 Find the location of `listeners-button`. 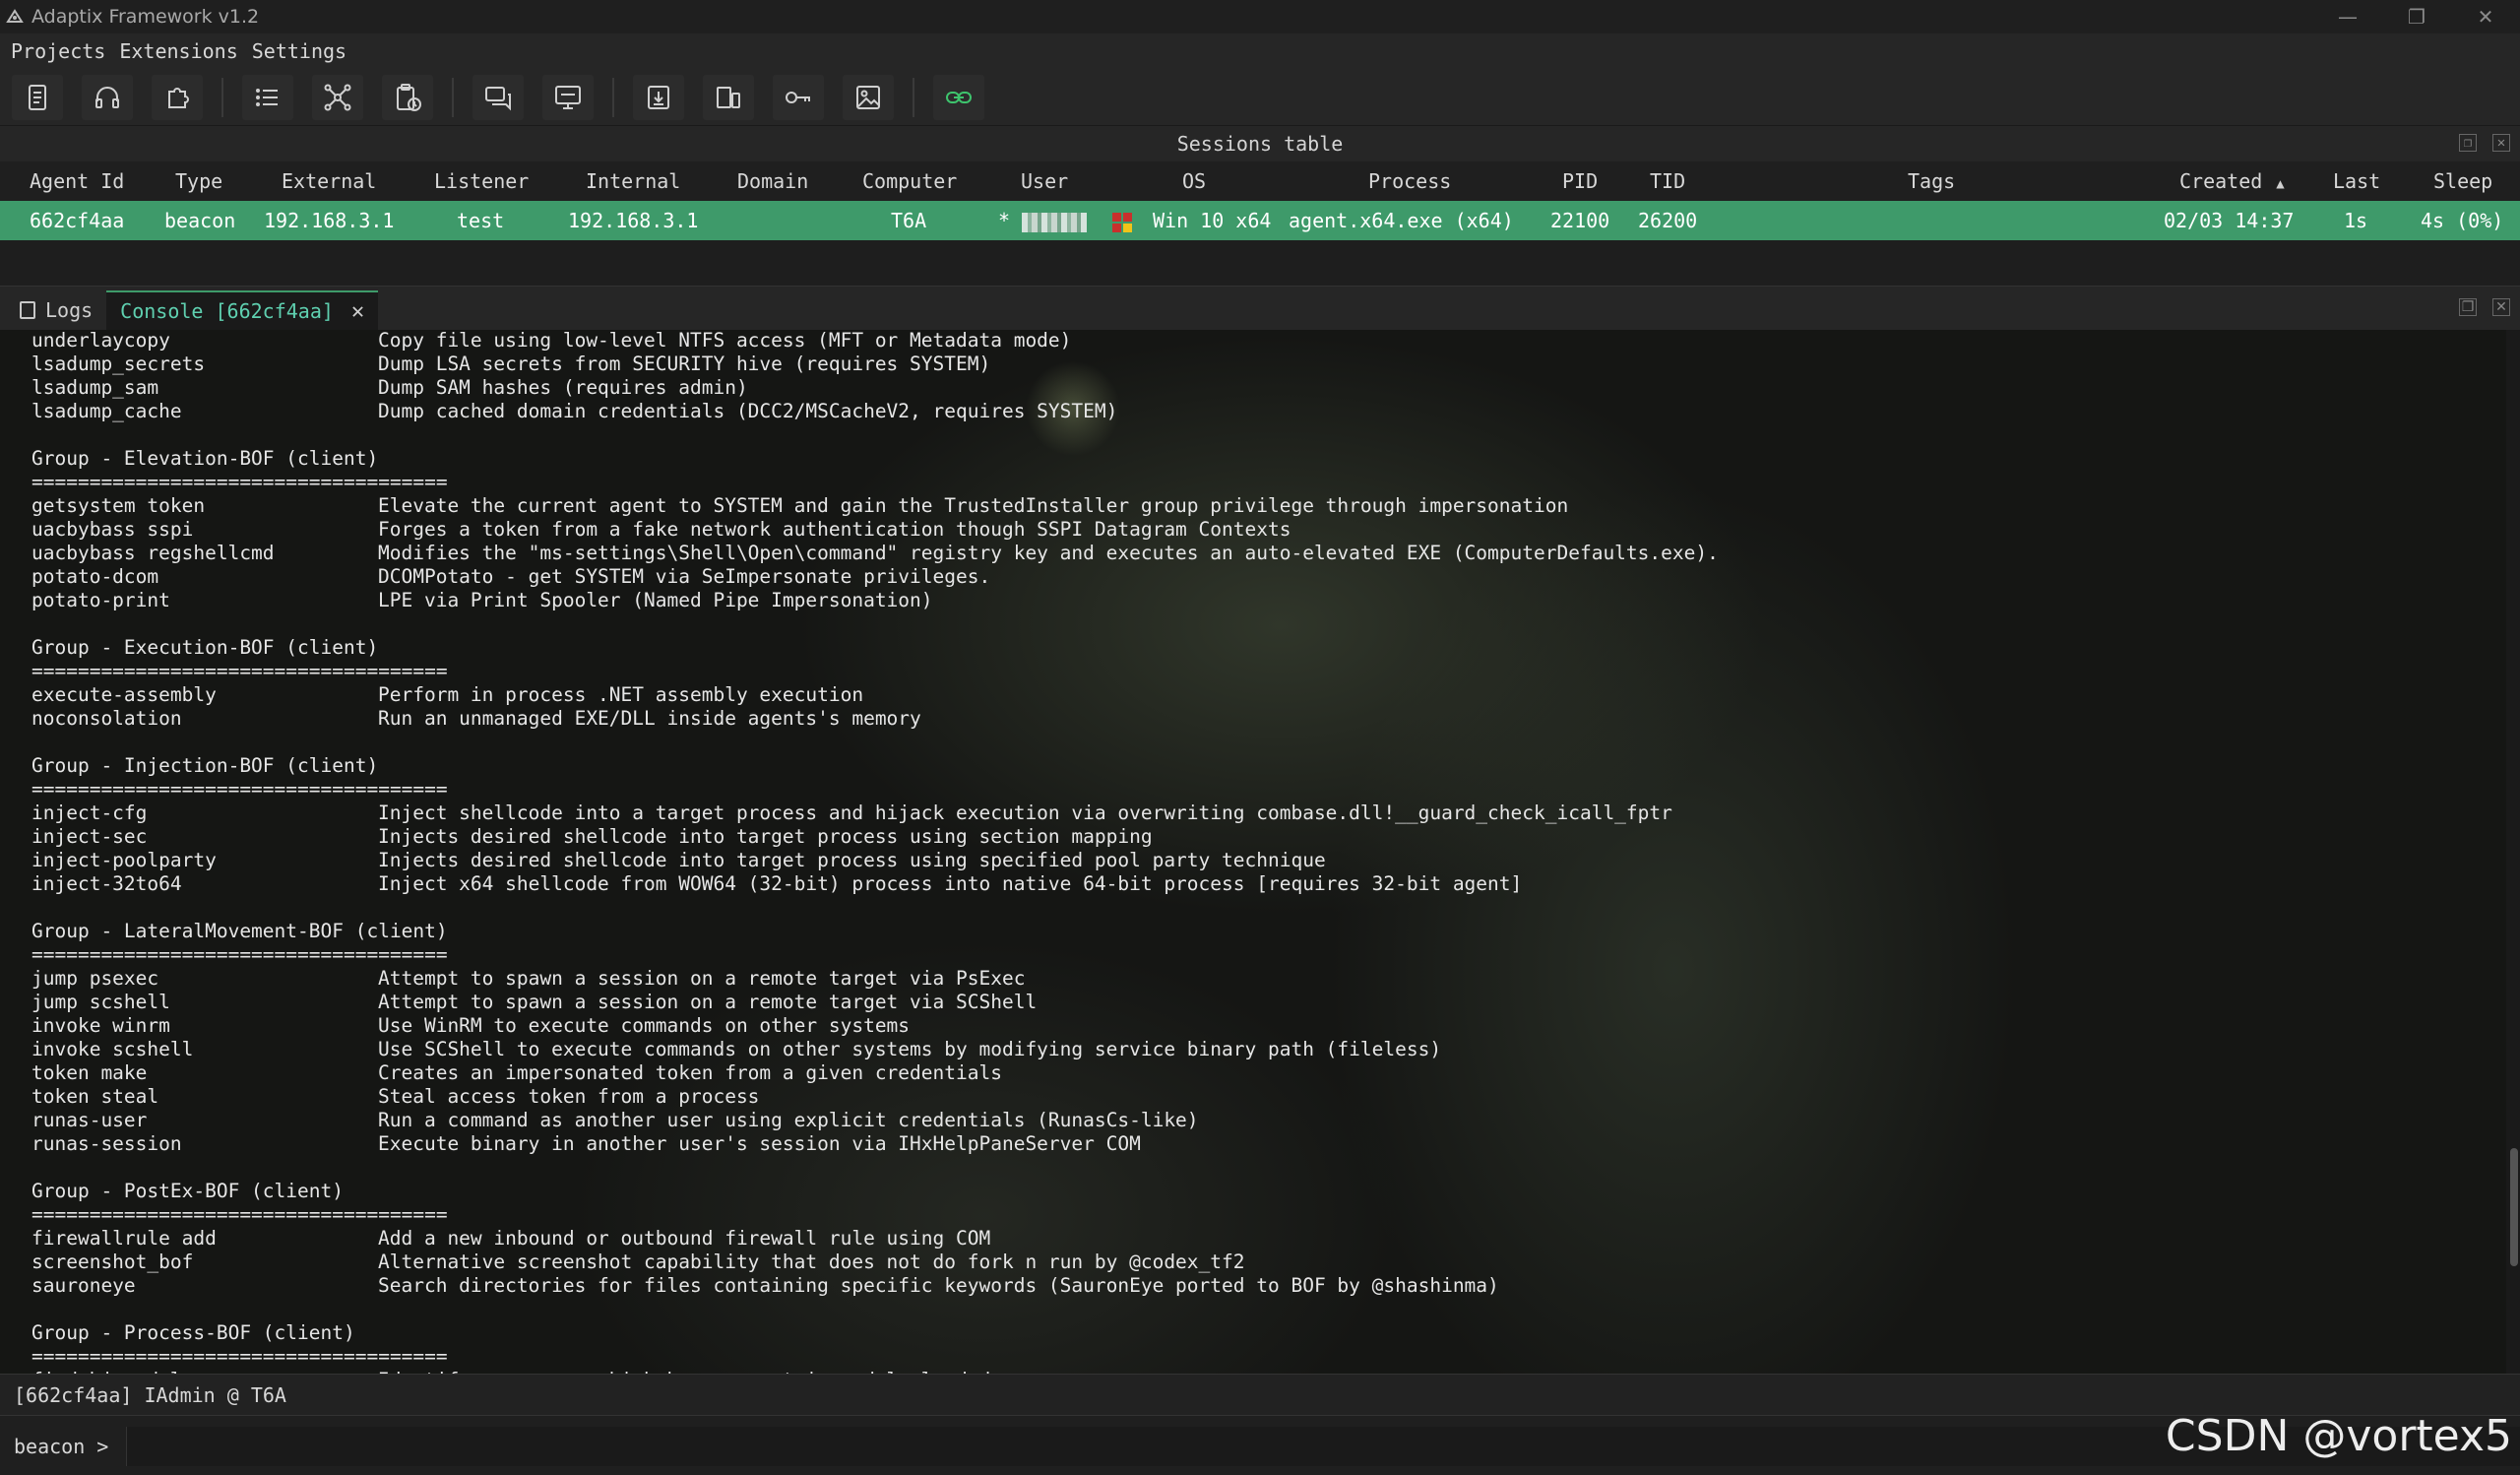

listeners-button is located at coordinates (107, 97).